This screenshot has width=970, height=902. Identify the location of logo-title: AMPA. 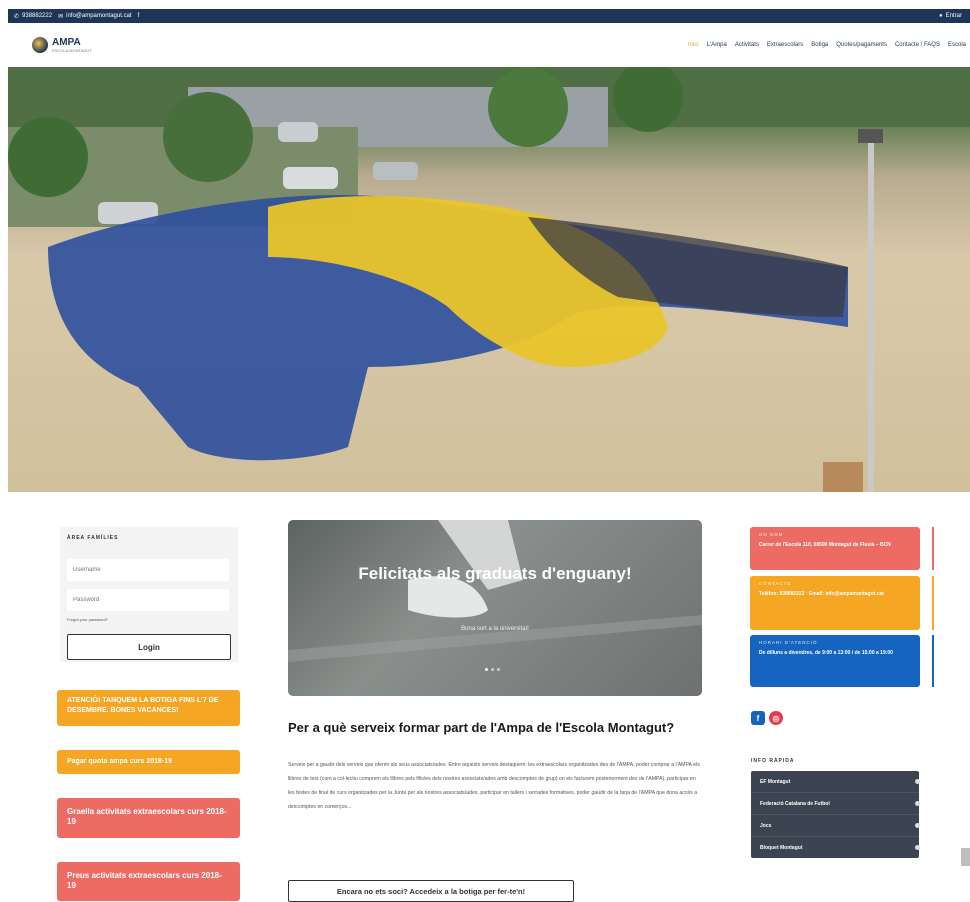
(66, 42).